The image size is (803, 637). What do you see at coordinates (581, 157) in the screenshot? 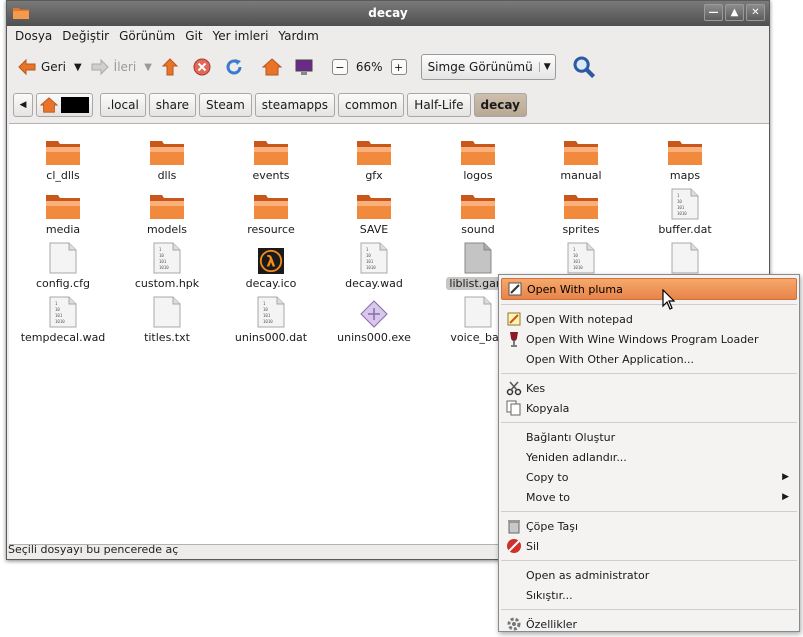
I see `file-item: manual` at bounding box center [581, 157].